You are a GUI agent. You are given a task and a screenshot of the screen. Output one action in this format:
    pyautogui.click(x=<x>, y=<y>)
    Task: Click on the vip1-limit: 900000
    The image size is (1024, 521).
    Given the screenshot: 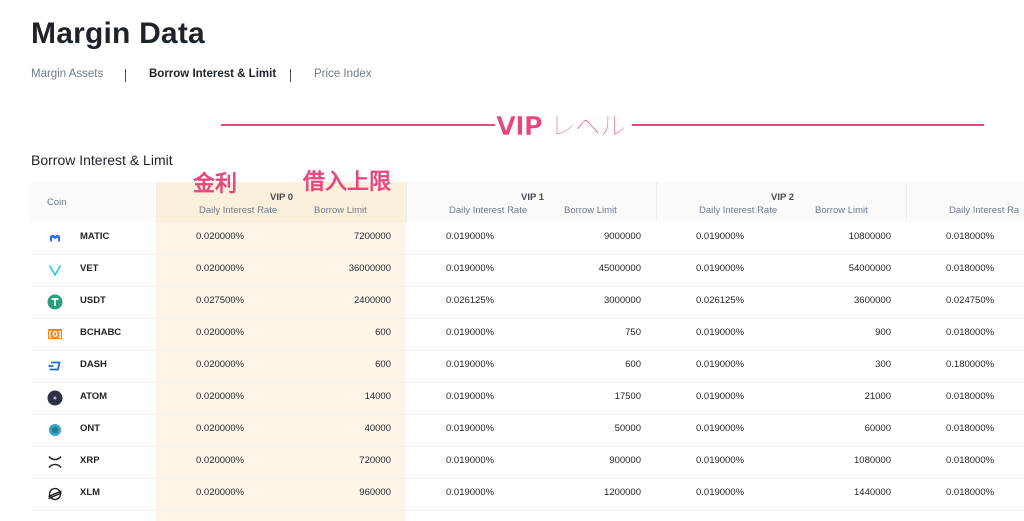 What is the action you would take?
    pyautogui.click(x=625, y=460)
    